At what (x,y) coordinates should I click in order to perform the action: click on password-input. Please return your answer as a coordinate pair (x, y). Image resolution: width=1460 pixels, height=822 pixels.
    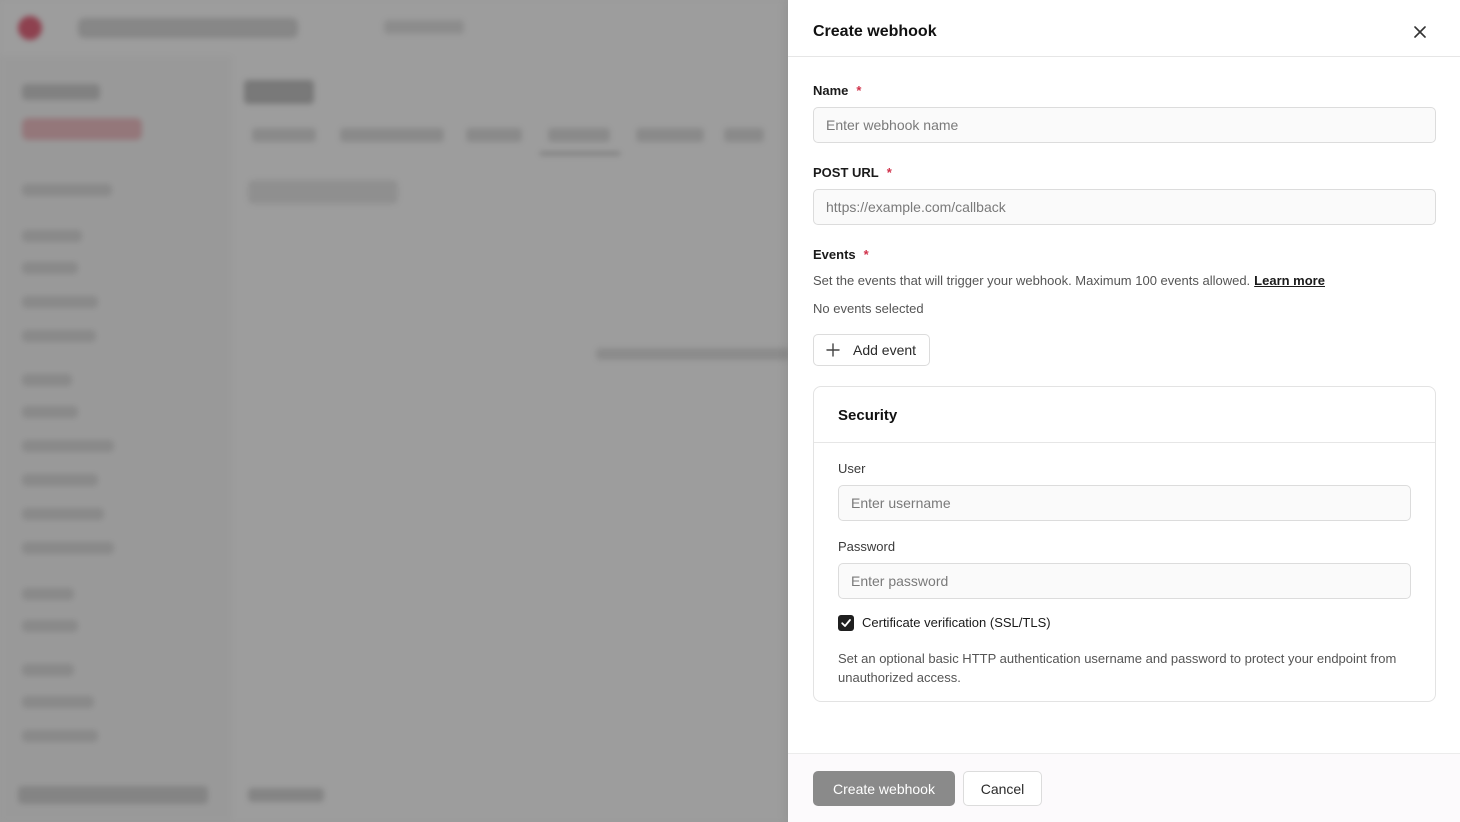
    Looking at the image, I should click on (1124, 581).